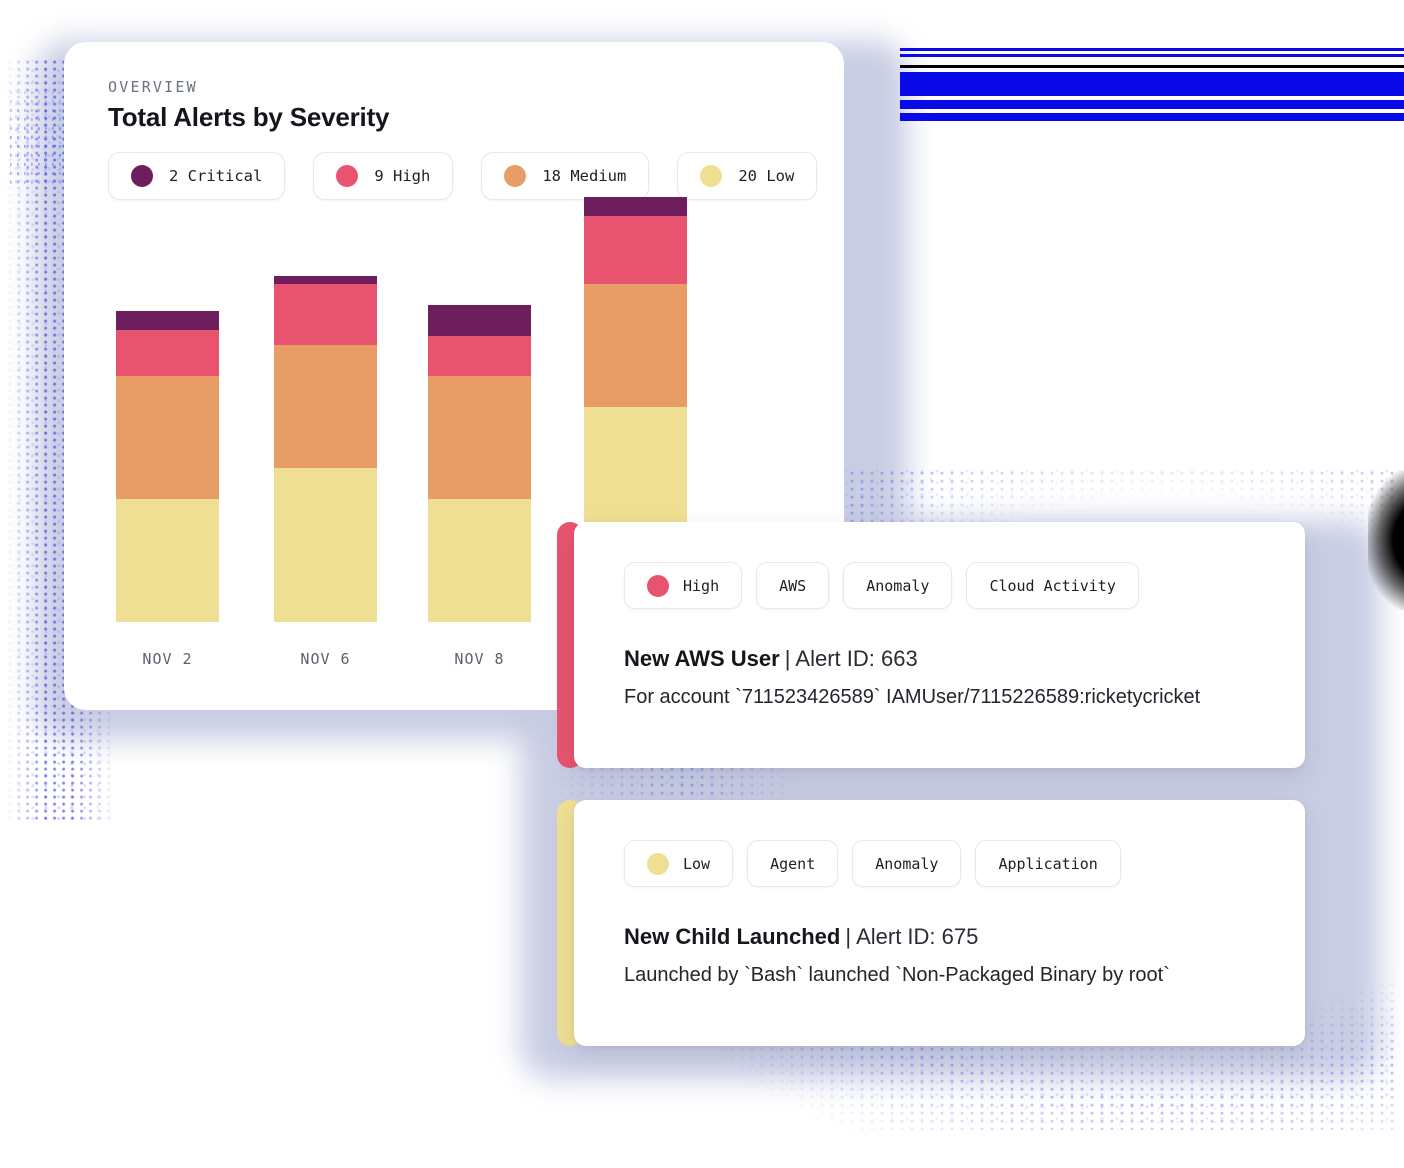  I want to click on alert-tag-label: AWS, so click(793, 585).